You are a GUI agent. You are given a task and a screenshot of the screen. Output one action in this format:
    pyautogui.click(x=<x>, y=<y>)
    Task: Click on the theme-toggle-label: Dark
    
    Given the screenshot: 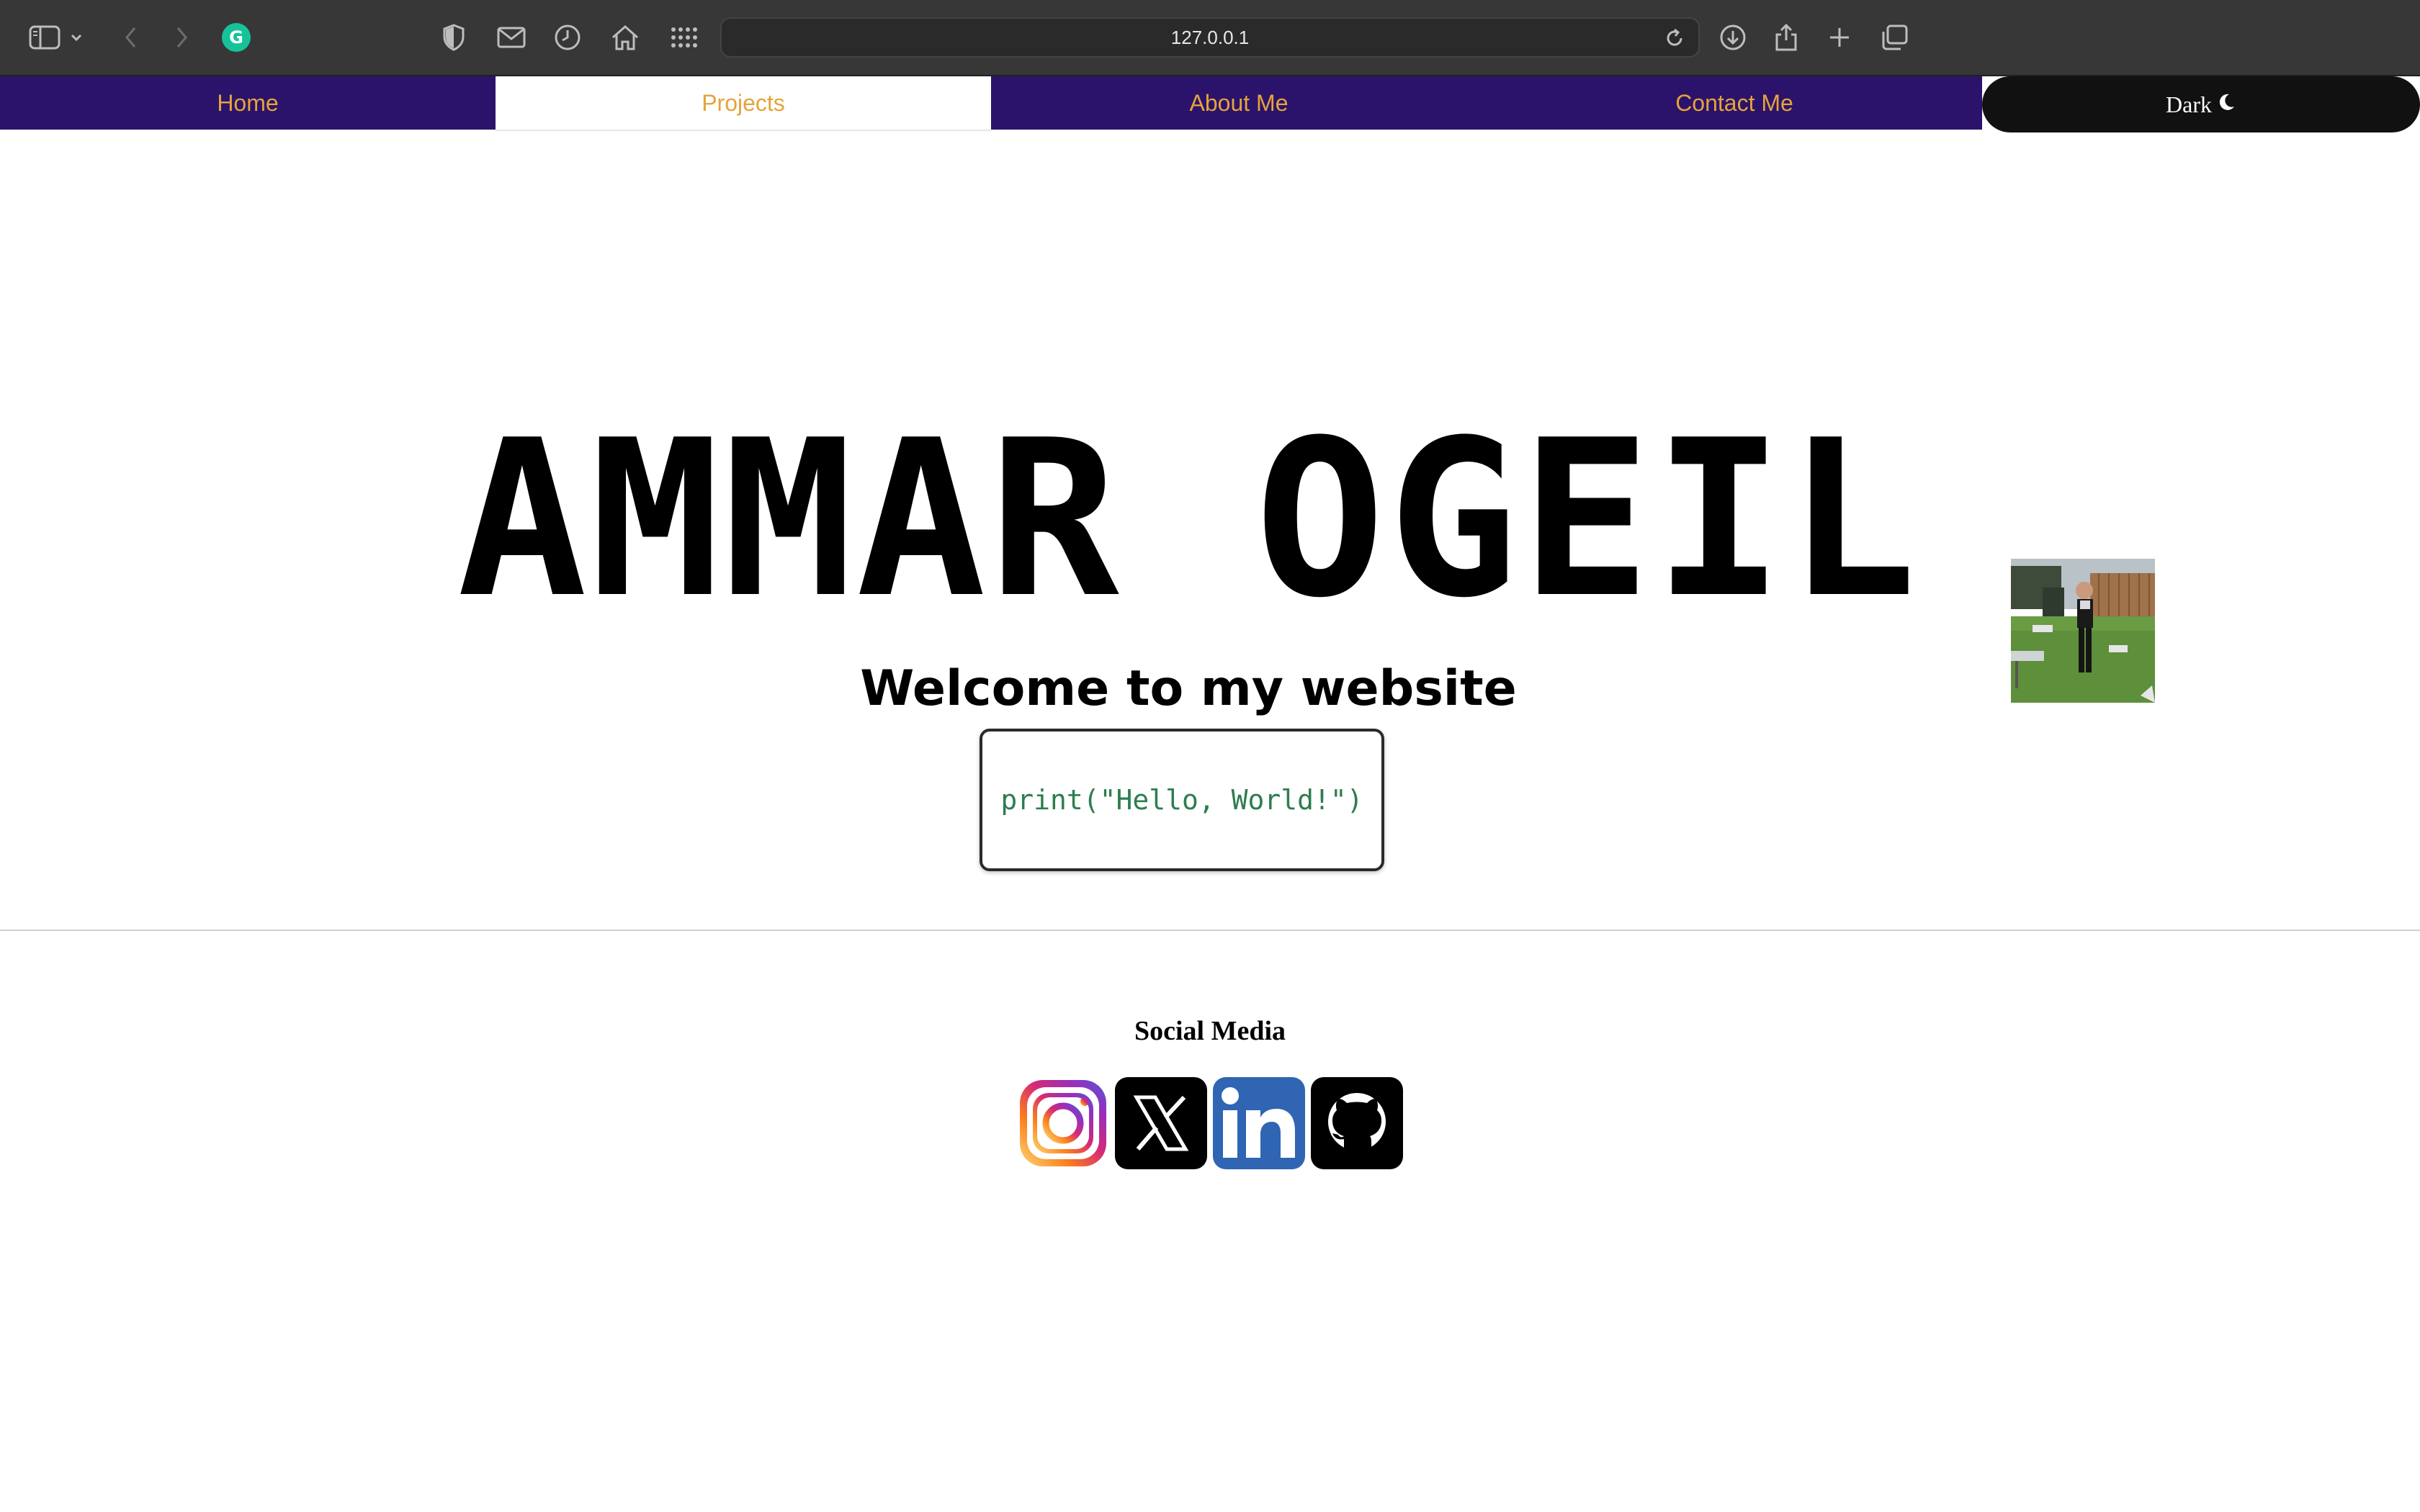 What is the action you would take?
    pyautogui.click(x=2189, y=104)
    